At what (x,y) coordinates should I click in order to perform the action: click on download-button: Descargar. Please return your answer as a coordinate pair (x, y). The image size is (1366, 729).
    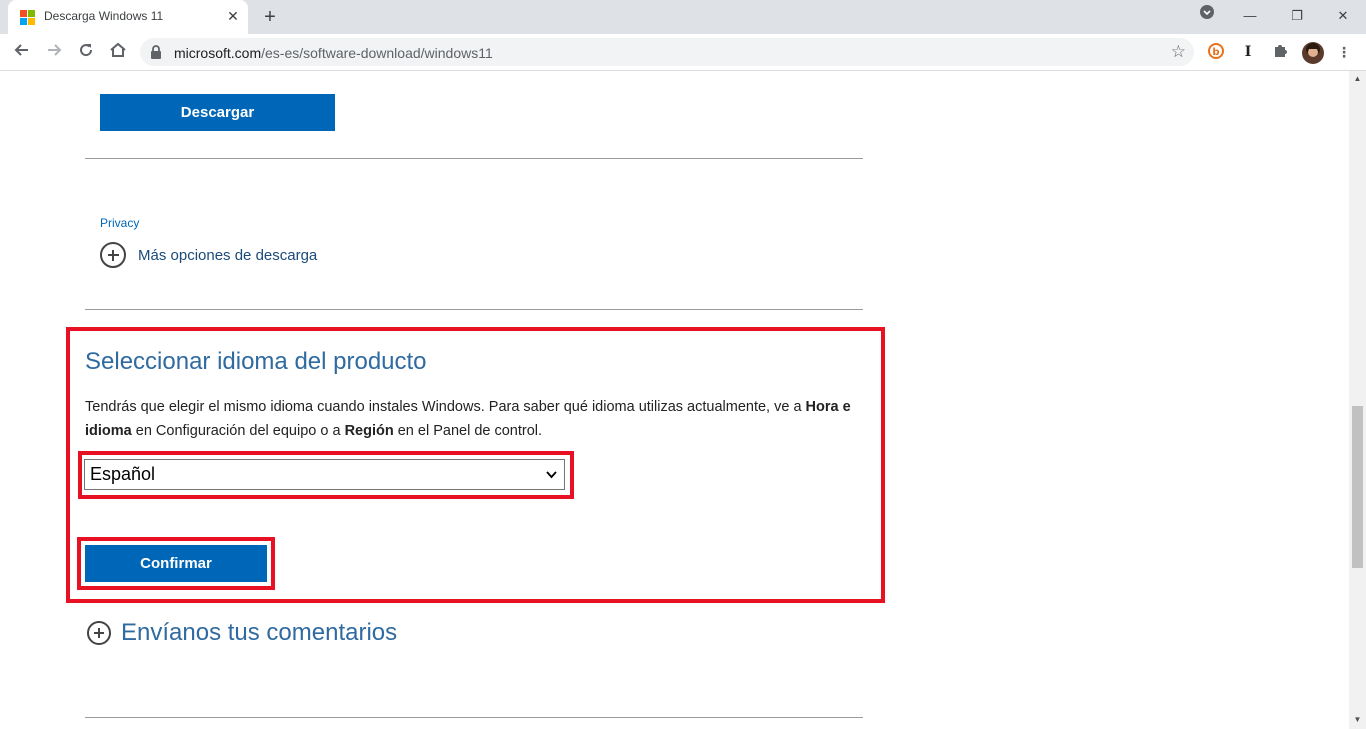
    Looking at the image, I should click on (217, 112).